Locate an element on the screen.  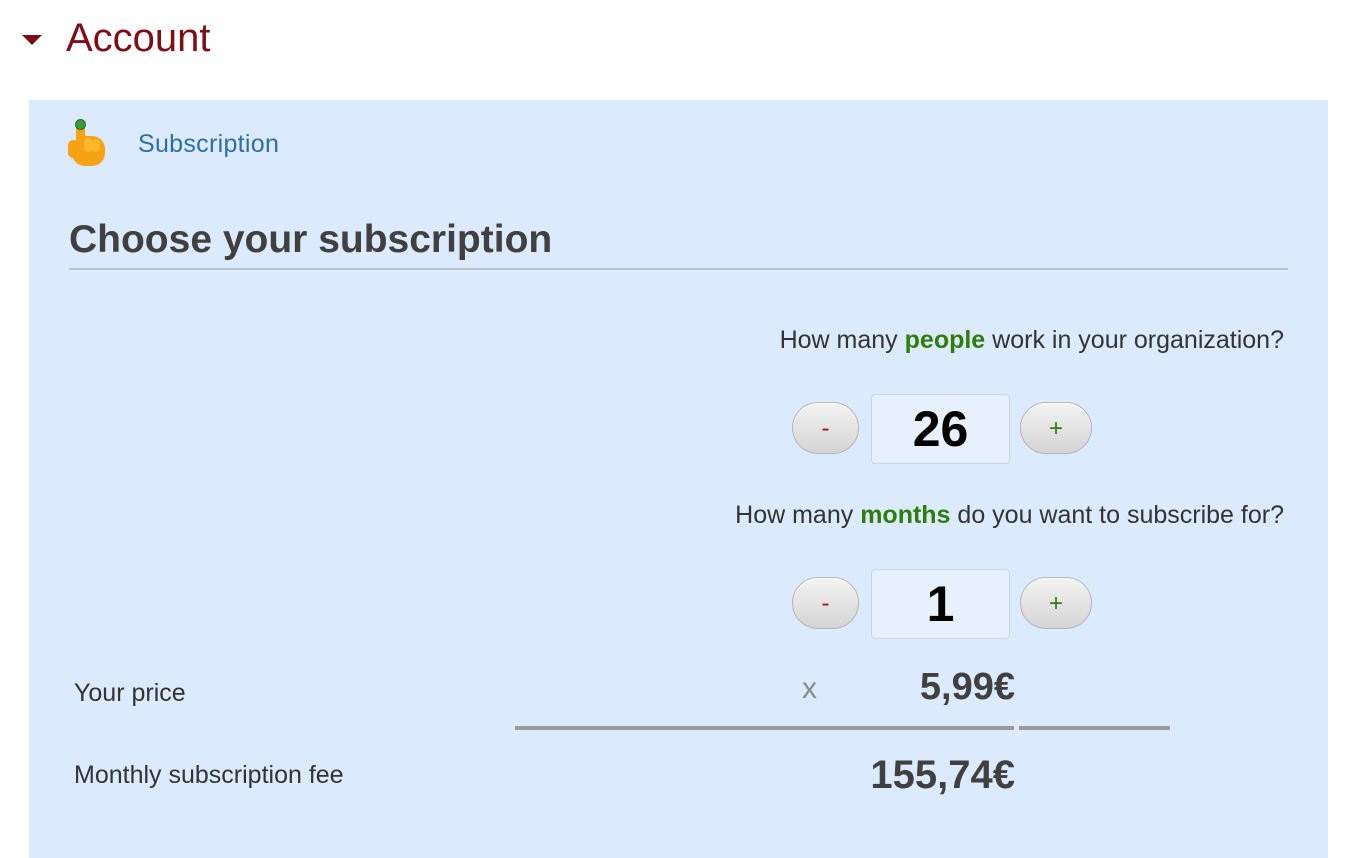
people-increment-button: + is located at coordinates (1056, 428).